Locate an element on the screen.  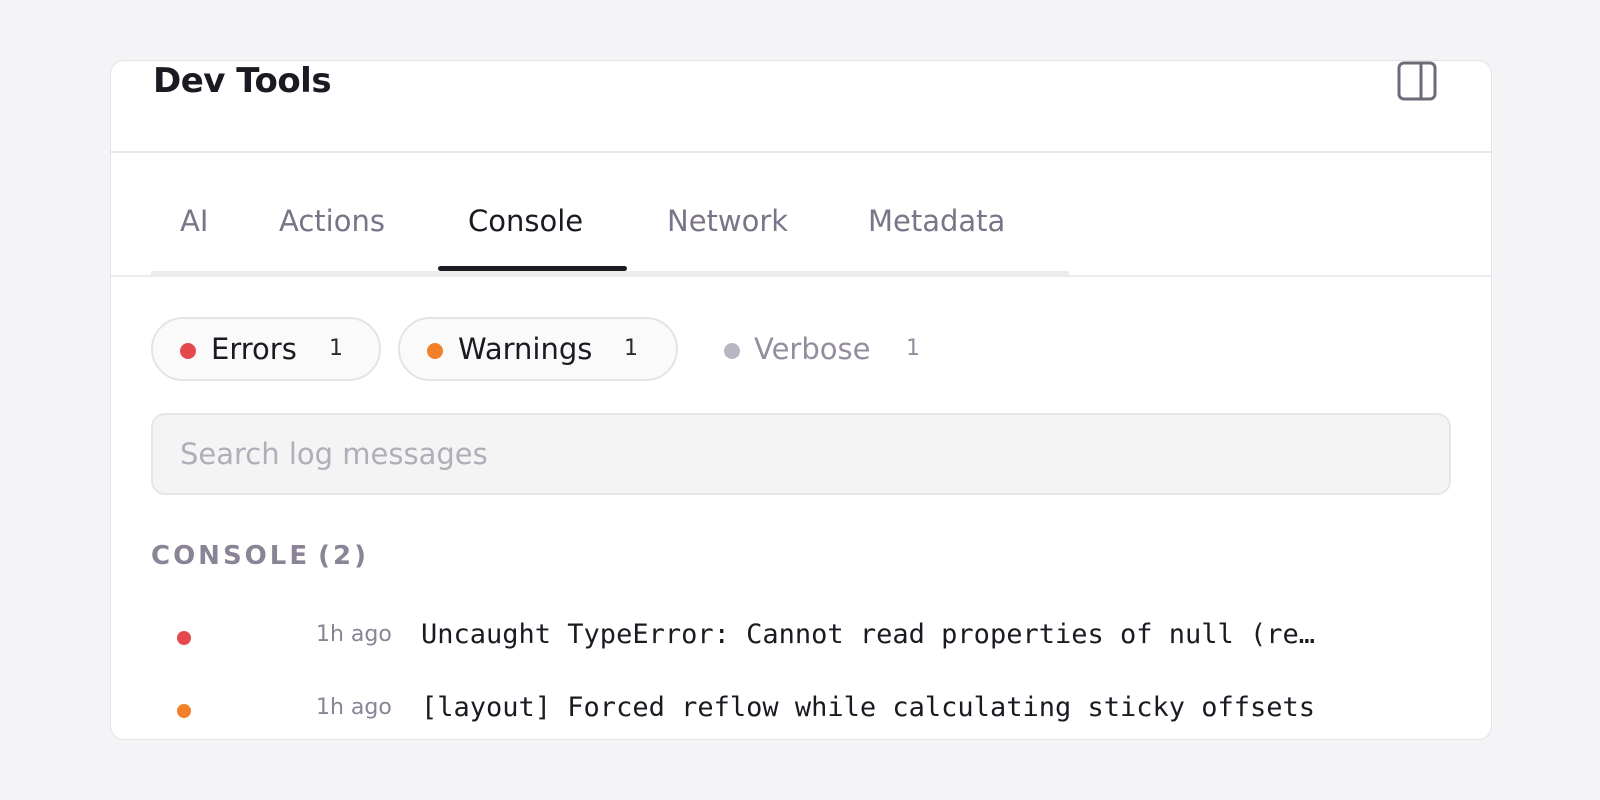
panel-right-icon is located at coordinates (1417, 81).